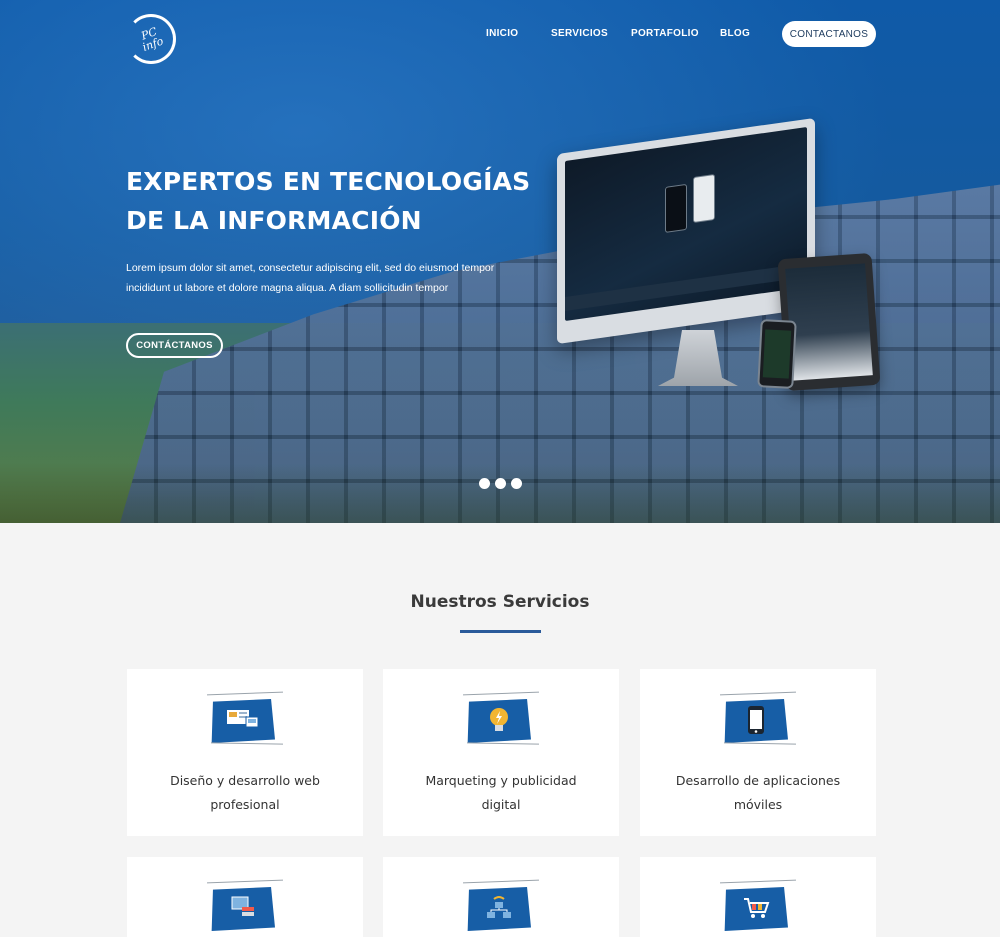 This screenshot has width=1000, height=937. What do you see at coordinates (758, 752) in the screenshot?
I see `service-card-mobile: Desarrollo de aplicaciones móviles` at bounding box center [758, 752].